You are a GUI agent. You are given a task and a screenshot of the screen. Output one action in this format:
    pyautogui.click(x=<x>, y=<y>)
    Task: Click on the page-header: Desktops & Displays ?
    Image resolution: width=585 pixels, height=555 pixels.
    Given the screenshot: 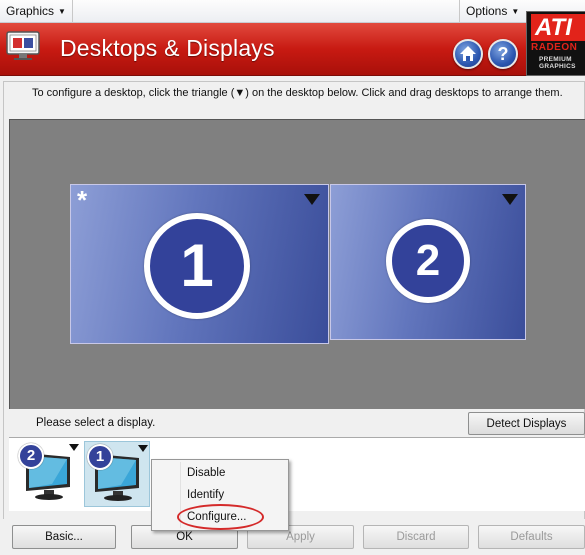 What is the action you would take?
    pyautogui.click(x=292, y=49)
    